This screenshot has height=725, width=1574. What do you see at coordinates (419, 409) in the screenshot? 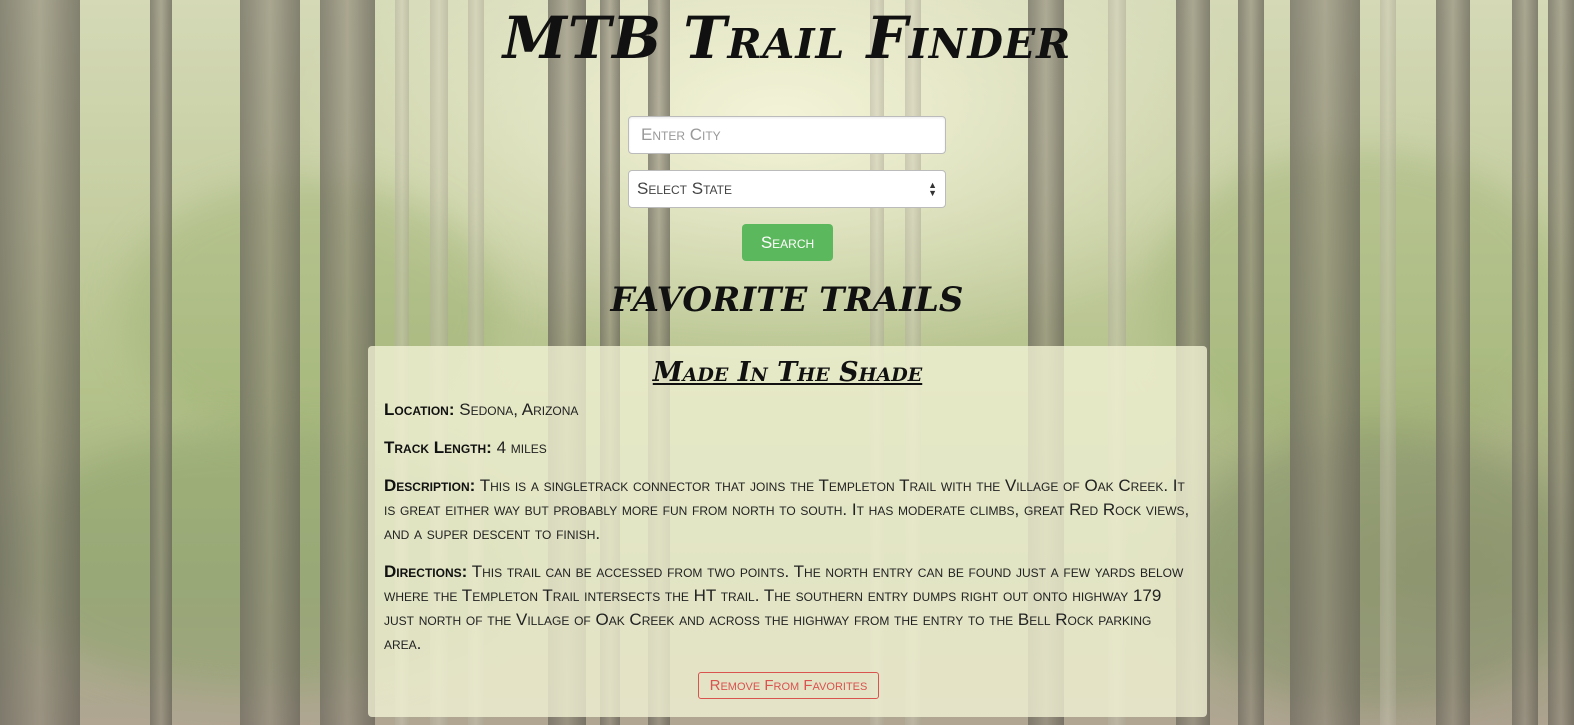
I see `location-label: Location:` at bounding box center [419, 409].